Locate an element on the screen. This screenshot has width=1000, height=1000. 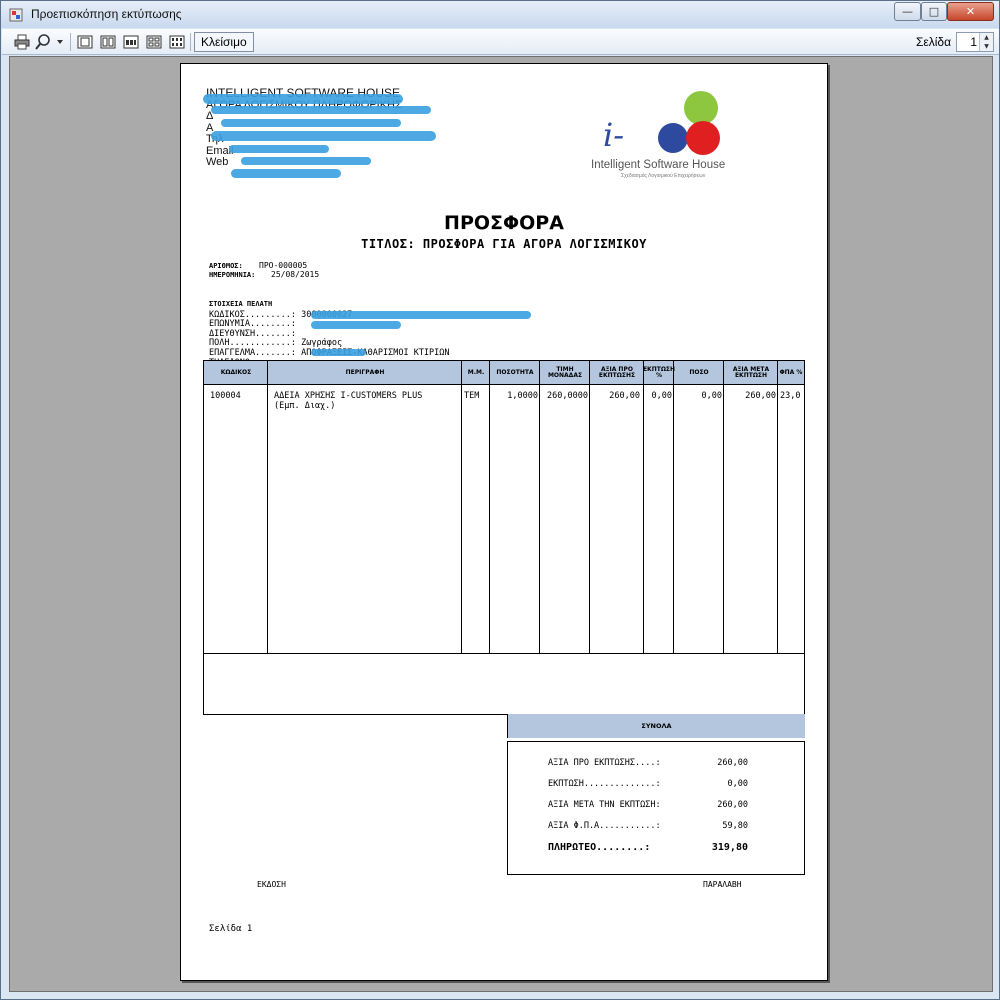
col-header-net: ΑΞΙΑ ΜΕΤΑ ΕΚΠΤΩΣΗ is located at coordinates (751, 372).